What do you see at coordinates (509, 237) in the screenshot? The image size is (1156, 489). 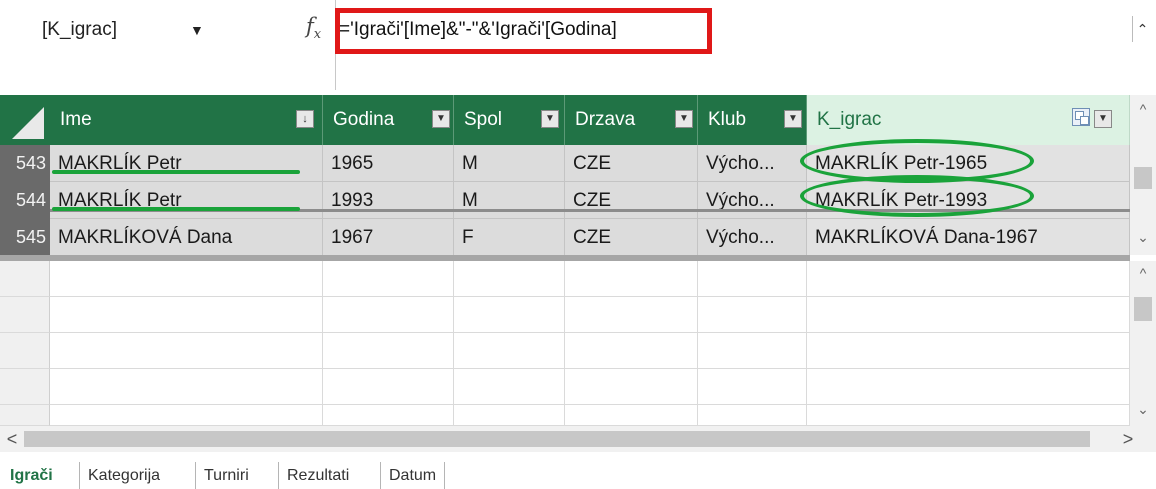 I see `cell-spol: F` at bounding box center [509, 237].